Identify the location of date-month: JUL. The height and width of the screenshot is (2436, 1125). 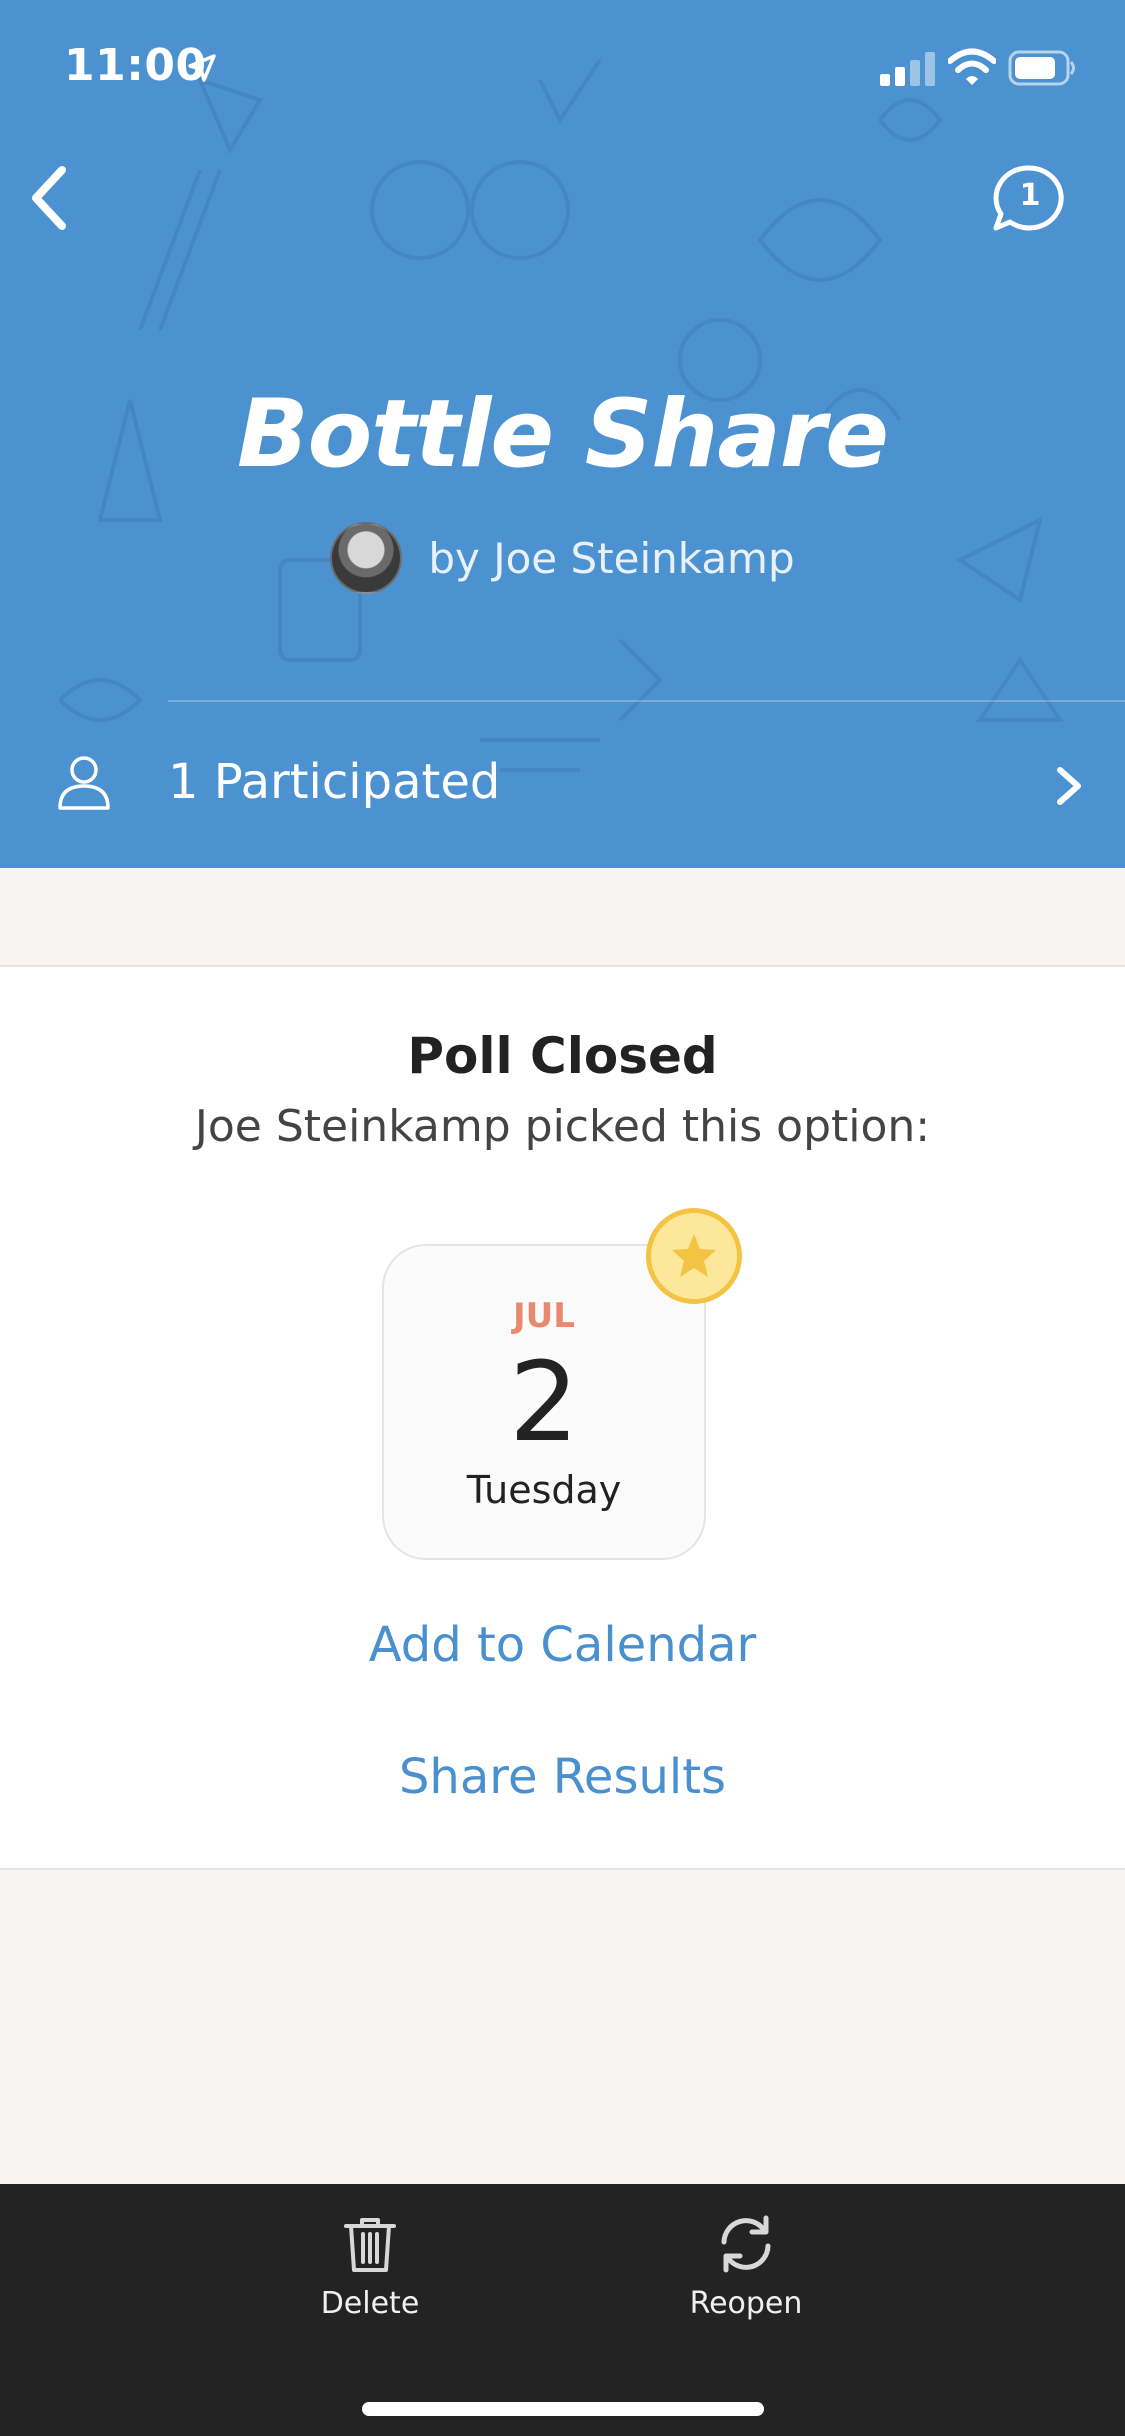
(544, 1316).